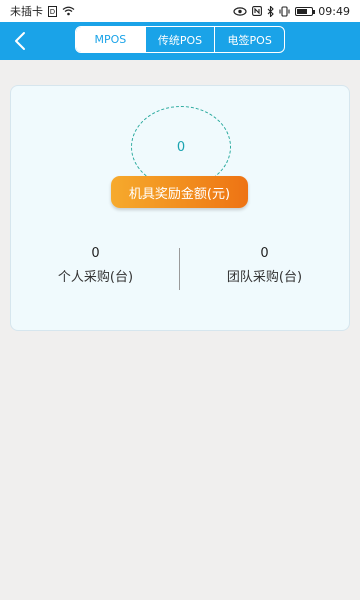 This screenshot has height=600, width=360. What do you see at coordinates (271, 11) in the screenshot?
I see `bluetooth-icon` at bounding box center [271, 11].